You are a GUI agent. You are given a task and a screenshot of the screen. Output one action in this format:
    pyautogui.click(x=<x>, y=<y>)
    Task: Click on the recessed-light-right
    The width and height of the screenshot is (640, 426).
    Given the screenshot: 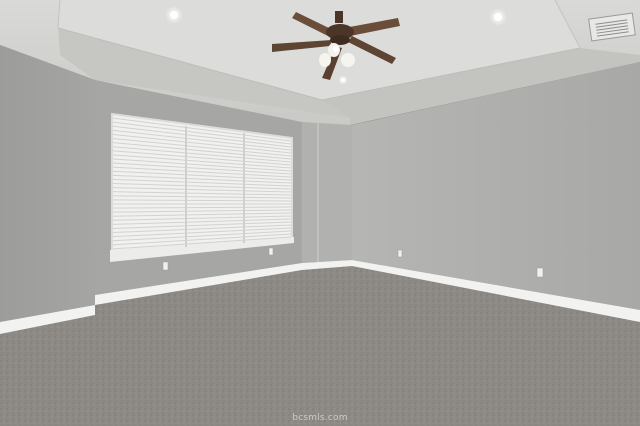 What is the action you would take?
    pyautogui.click(x=498, y=17)
    